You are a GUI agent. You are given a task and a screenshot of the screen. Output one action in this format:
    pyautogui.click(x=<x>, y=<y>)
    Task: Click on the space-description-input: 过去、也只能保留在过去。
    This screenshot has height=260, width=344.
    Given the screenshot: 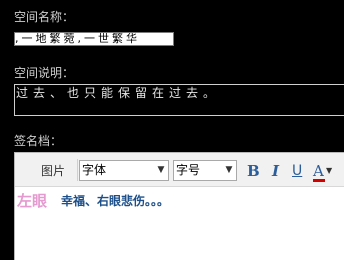 What is the action you would take?
    pyautogui.click(x=179, y=100)
    